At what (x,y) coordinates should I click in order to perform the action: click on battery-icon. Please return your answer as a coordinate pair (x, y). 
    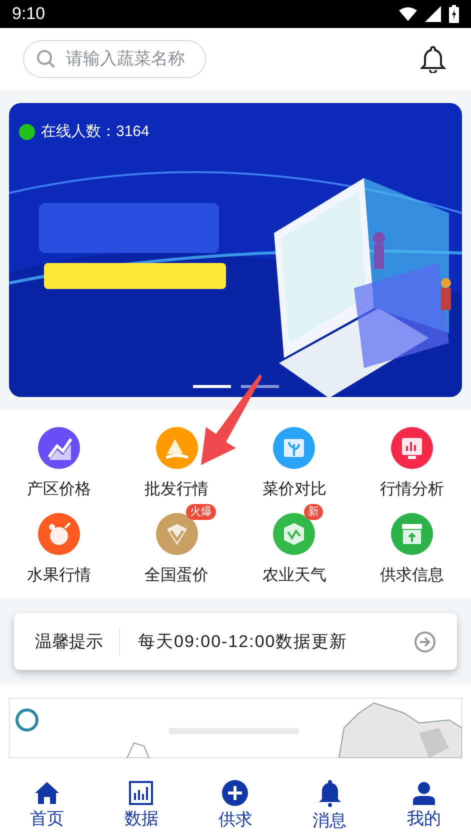
    Looking at the image, I should click on (454, 14).